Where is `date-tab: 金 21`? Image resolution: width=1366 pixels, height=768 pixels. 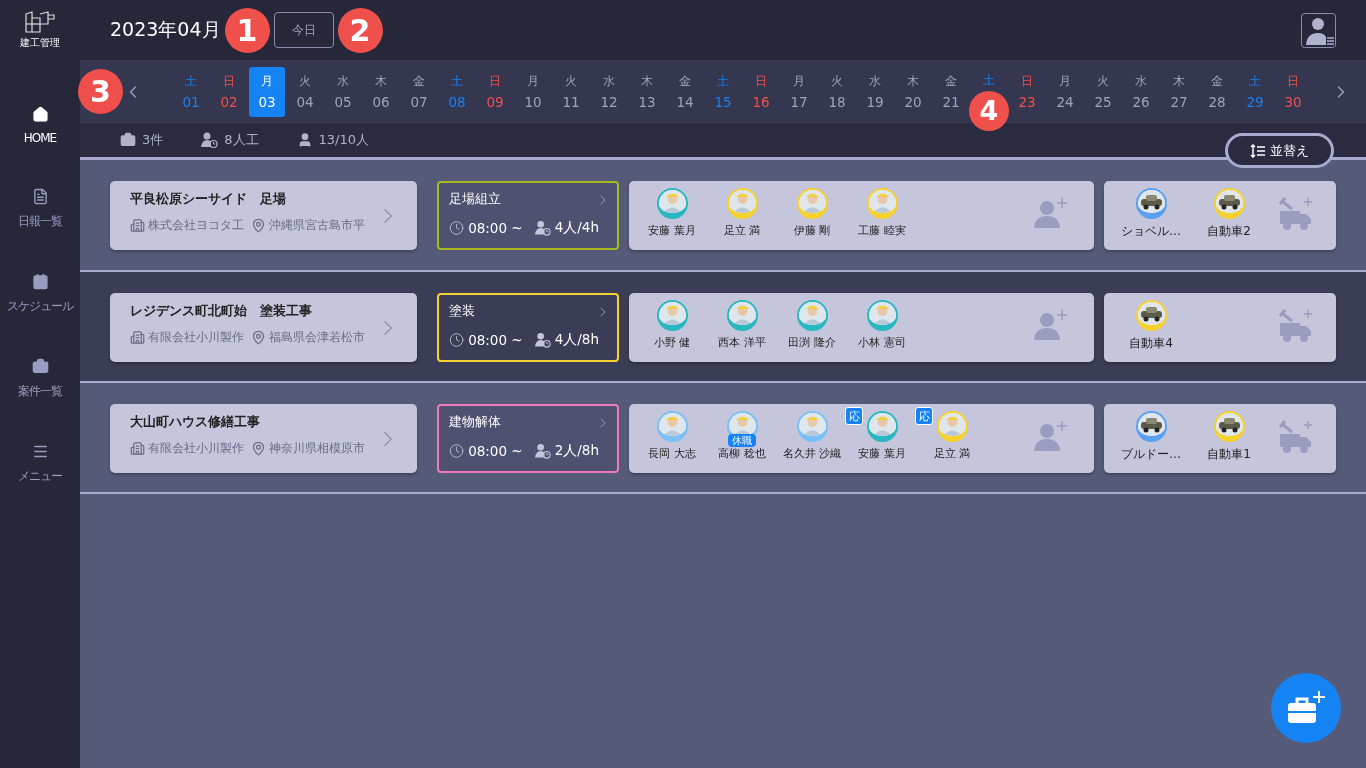
date-tab: 金 21 is located at coordinates (951, 91).